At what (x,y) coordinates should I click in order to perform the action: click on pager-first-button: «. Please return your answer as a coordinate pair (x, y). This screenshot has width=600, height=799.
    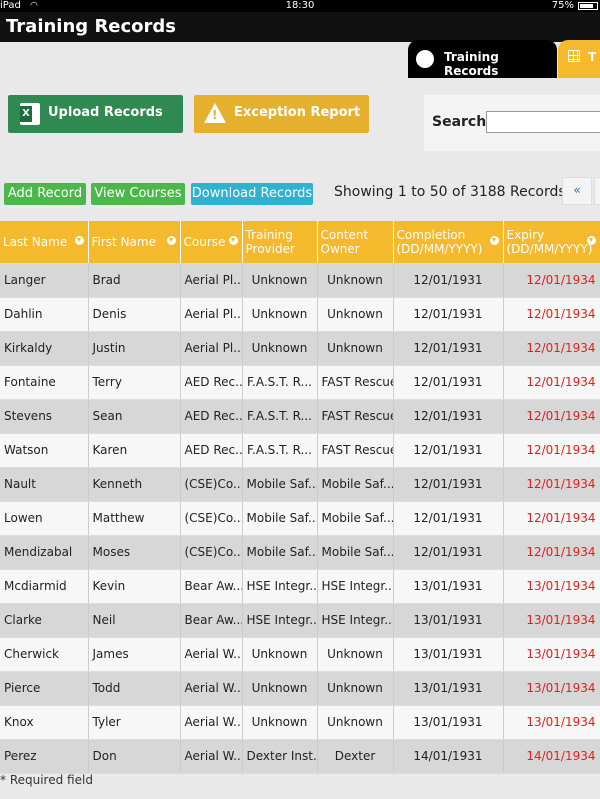
    Looking at the image, I should click on (577, 191).